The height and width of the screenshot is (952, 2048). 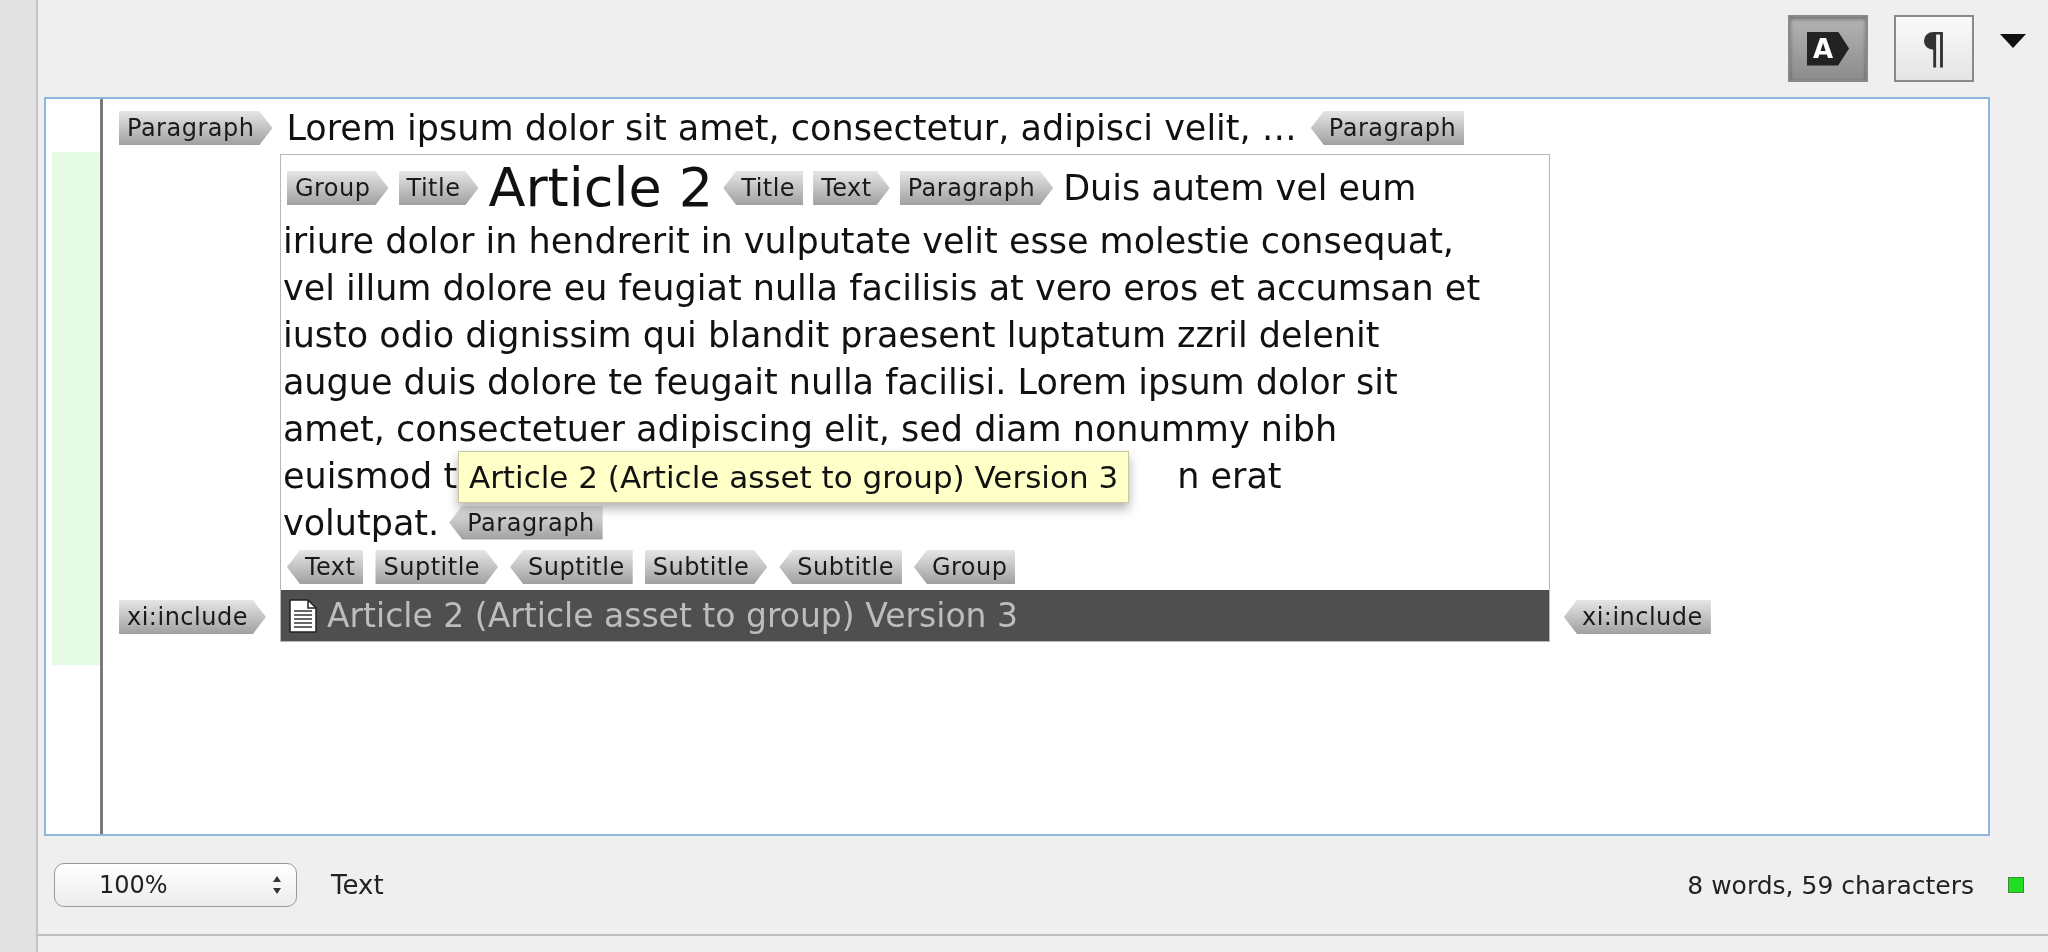 I want to click on document-icon, so click(x=302, y=615).